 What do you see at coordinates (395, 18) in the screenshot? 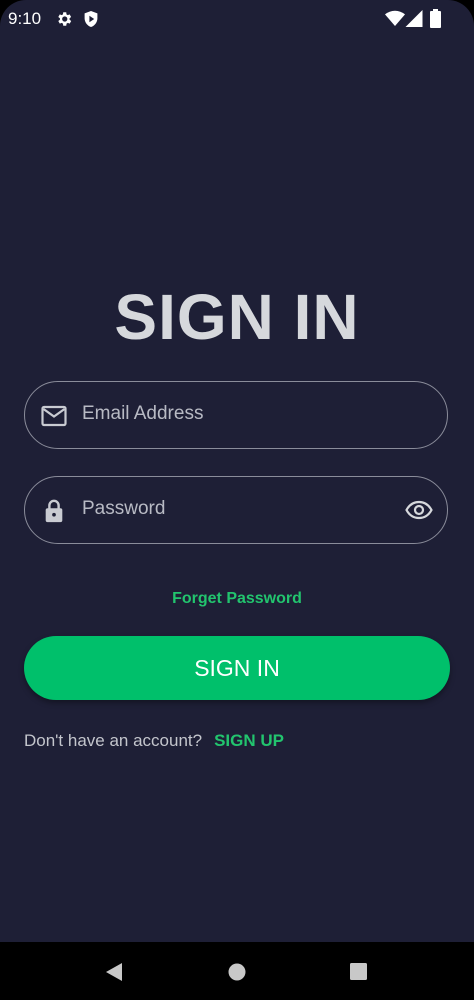
I see `wifi-icon` at bounding box center [395, 18].